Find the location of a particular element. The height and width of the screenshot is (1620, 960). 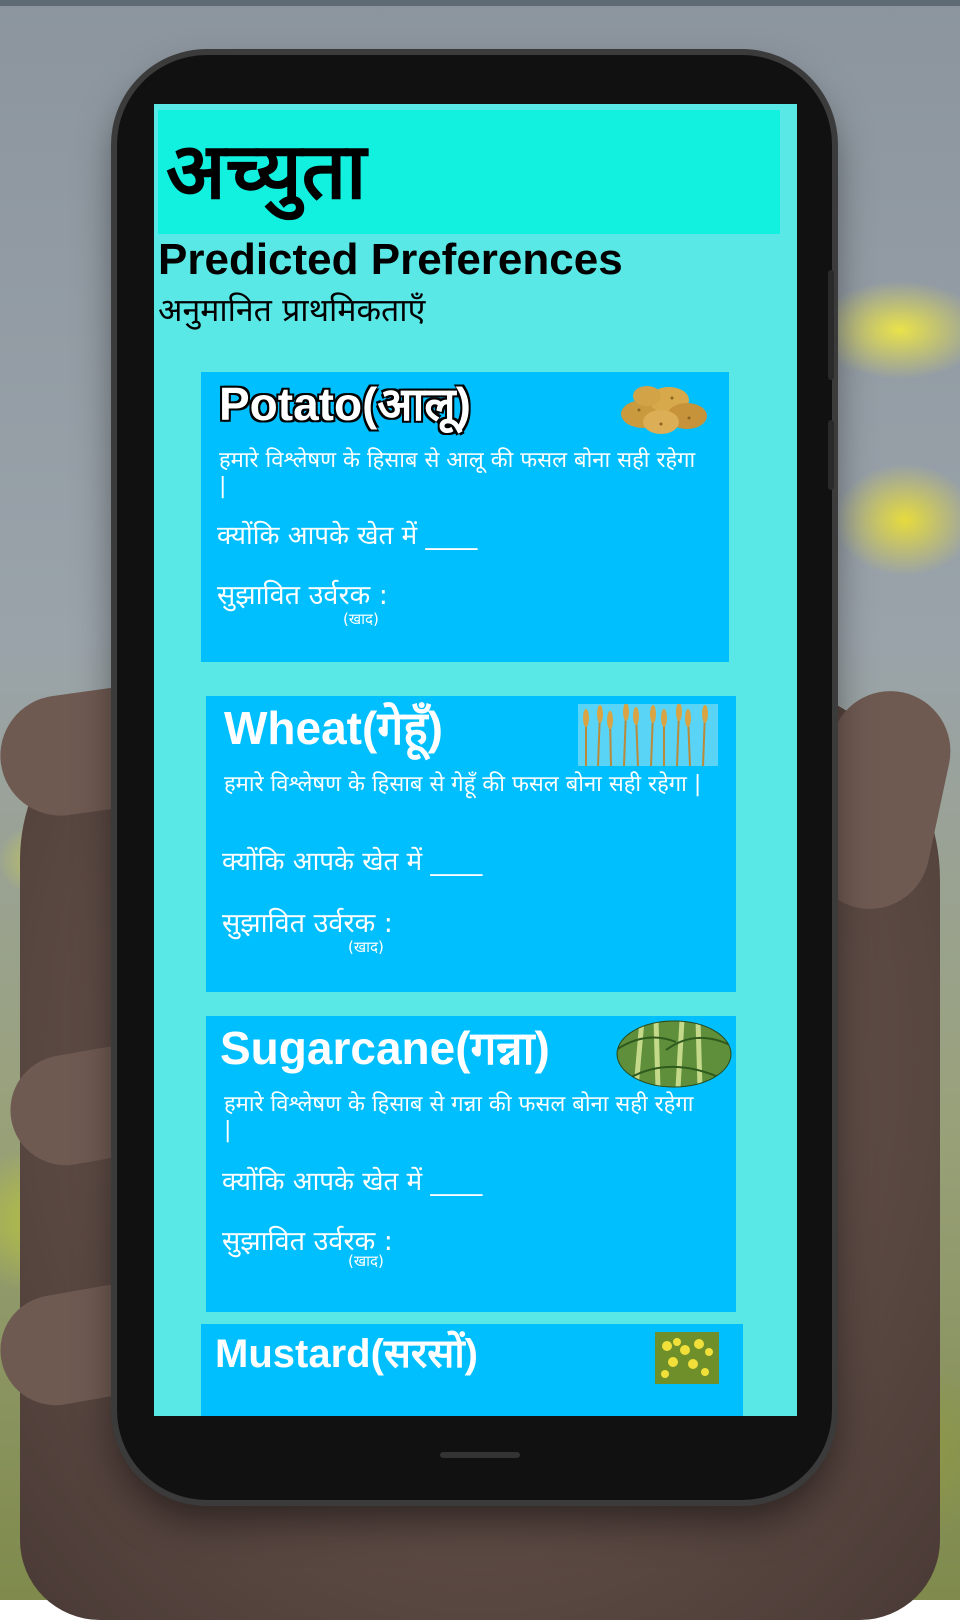

mustard-image is located at coordinates (687, 1358).